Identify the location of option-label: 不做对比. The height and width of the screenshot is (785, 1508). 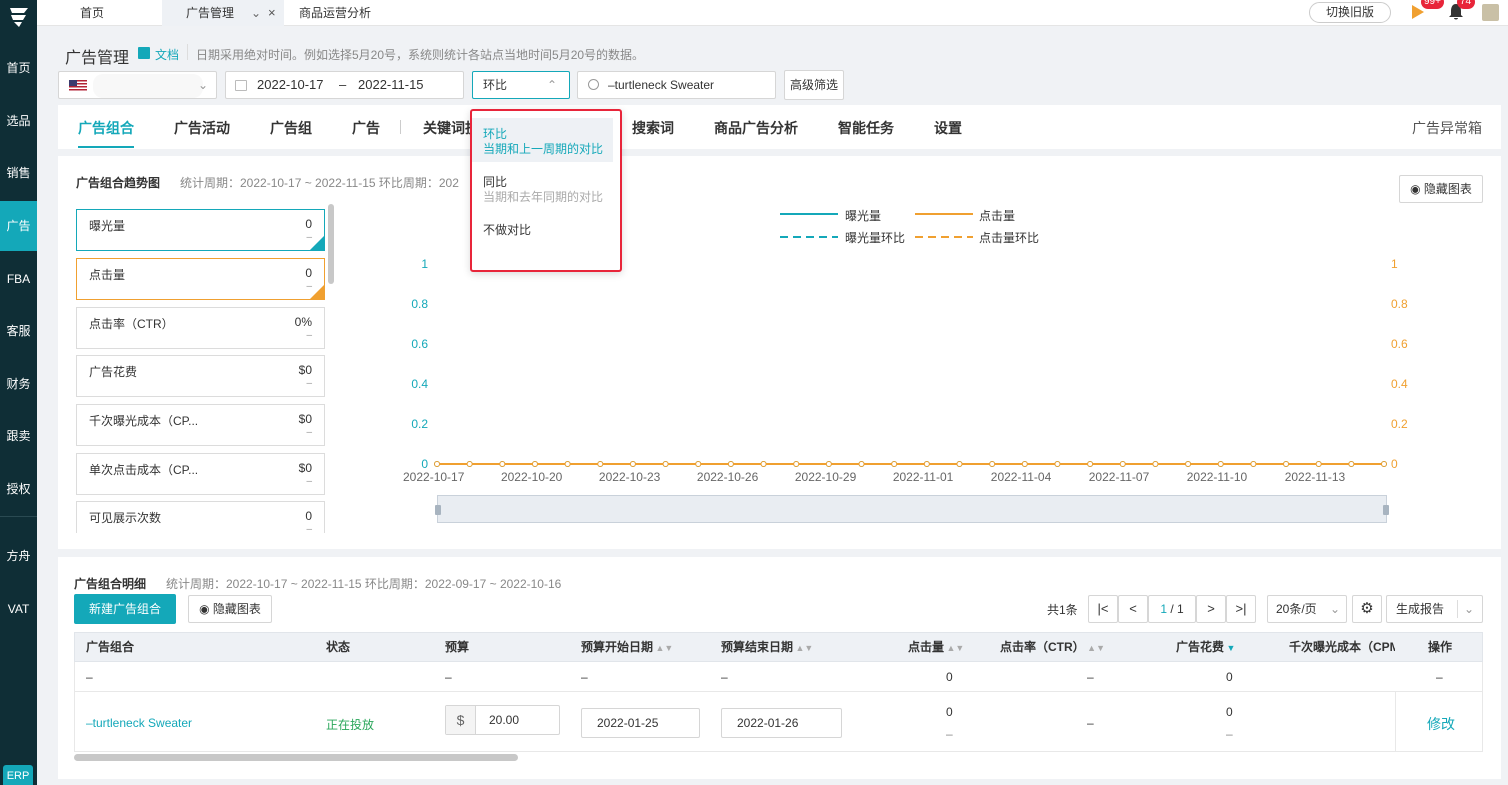
(507, 230).